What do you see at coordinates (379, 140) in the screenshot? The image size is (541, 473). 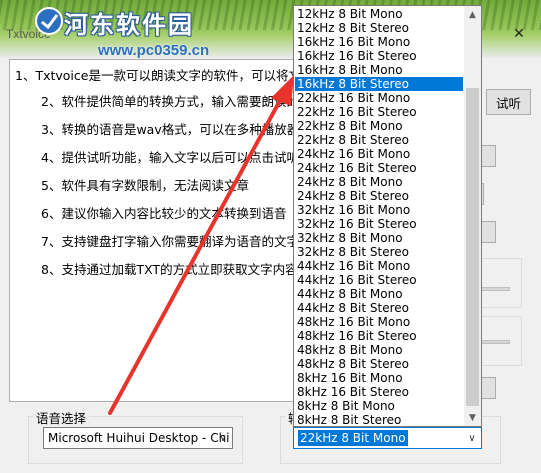 I see `dropdown-option: 22kHz 8 Bit Stereo` at bounding box center [379, 140].